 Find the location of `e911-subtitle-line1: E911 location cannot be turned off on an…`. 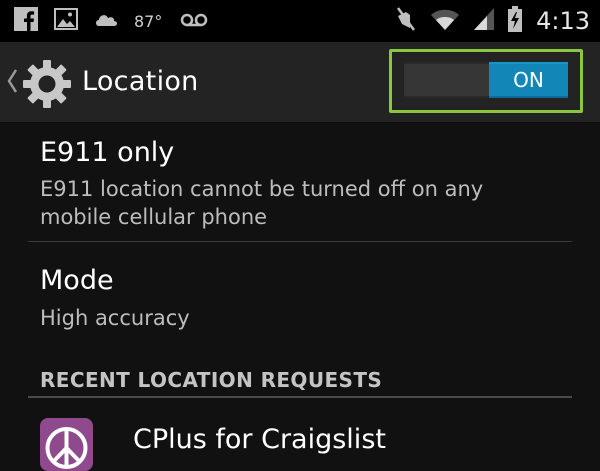

e911-subtitle-line1: E911 location cannot be turned off on an… is located at coordinates (262, 189).